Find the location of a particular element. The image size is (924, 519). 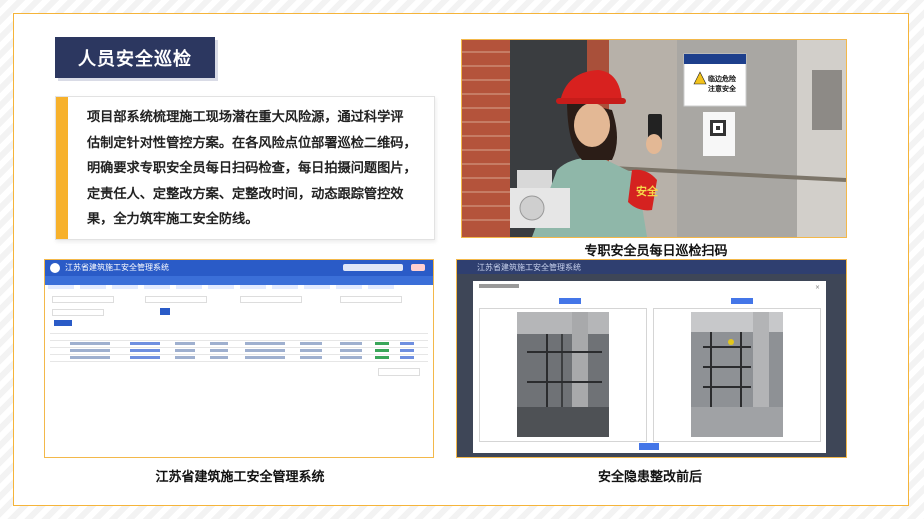

description-line: 估制定针对性管控方案。在各风险点位部署巡检二维码， is located at coordinates (252, 143).